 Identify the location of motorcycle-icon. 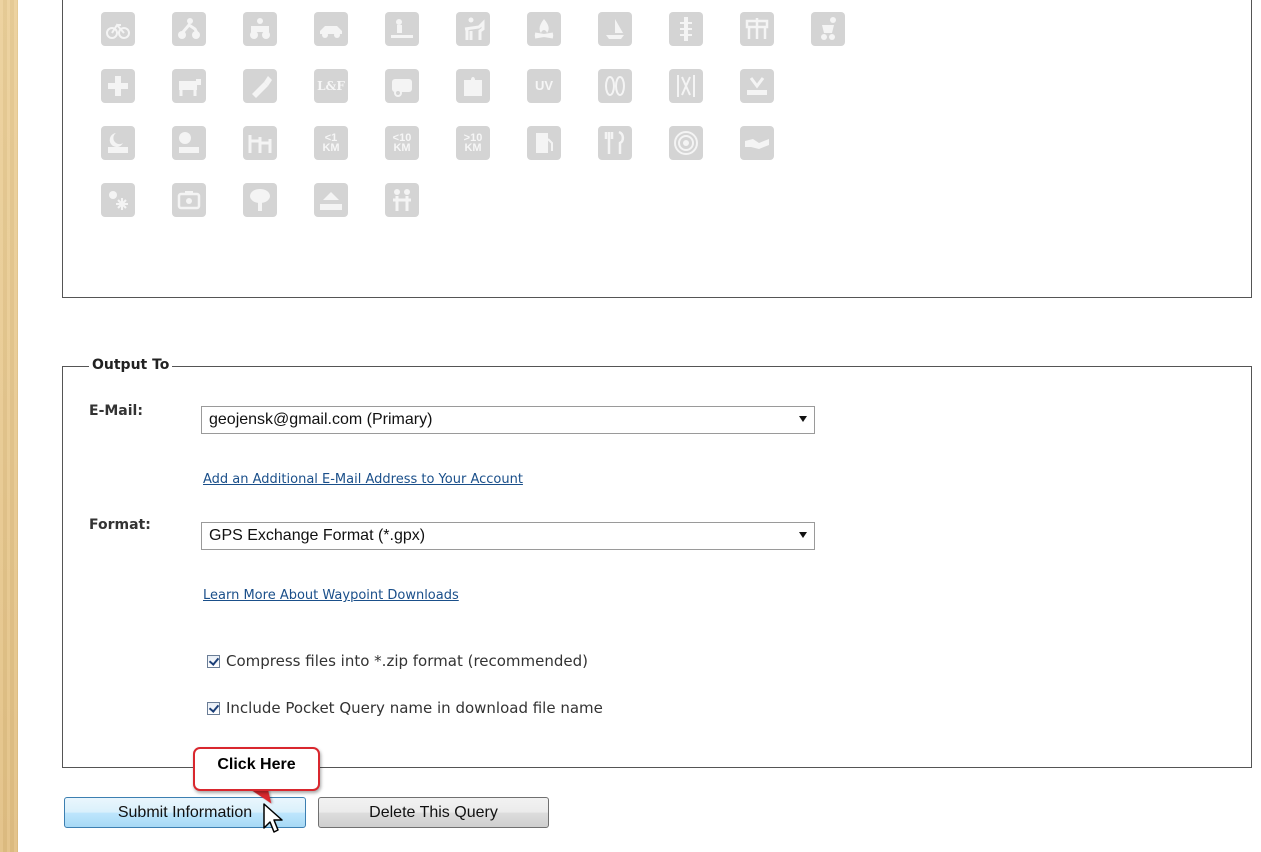
(189, 29).